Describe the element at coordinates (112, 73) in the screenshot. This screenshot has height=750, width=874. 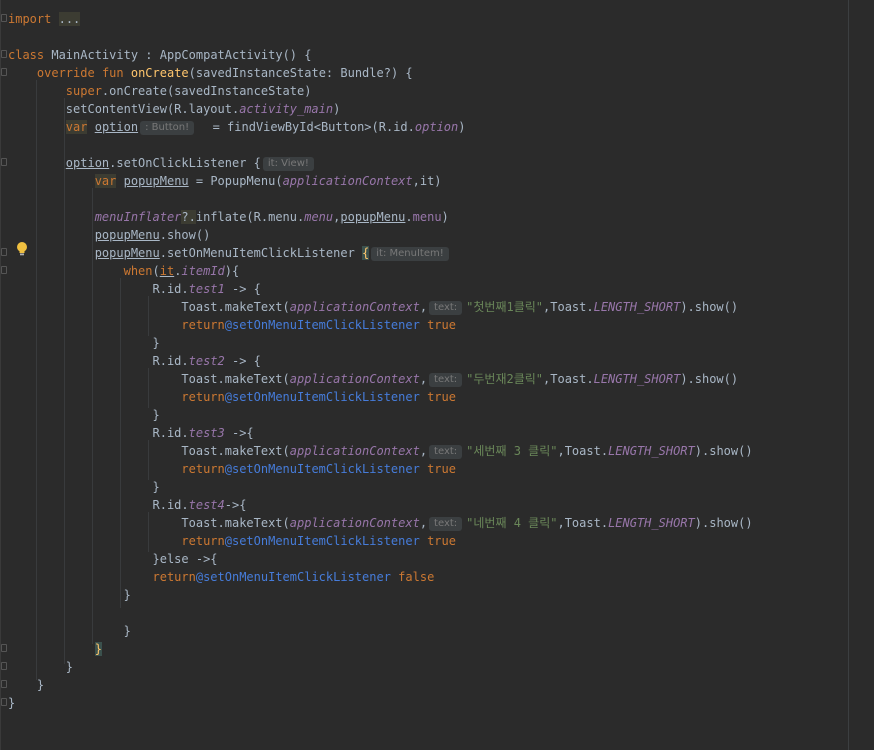
I see `keyword: fun` at that location.